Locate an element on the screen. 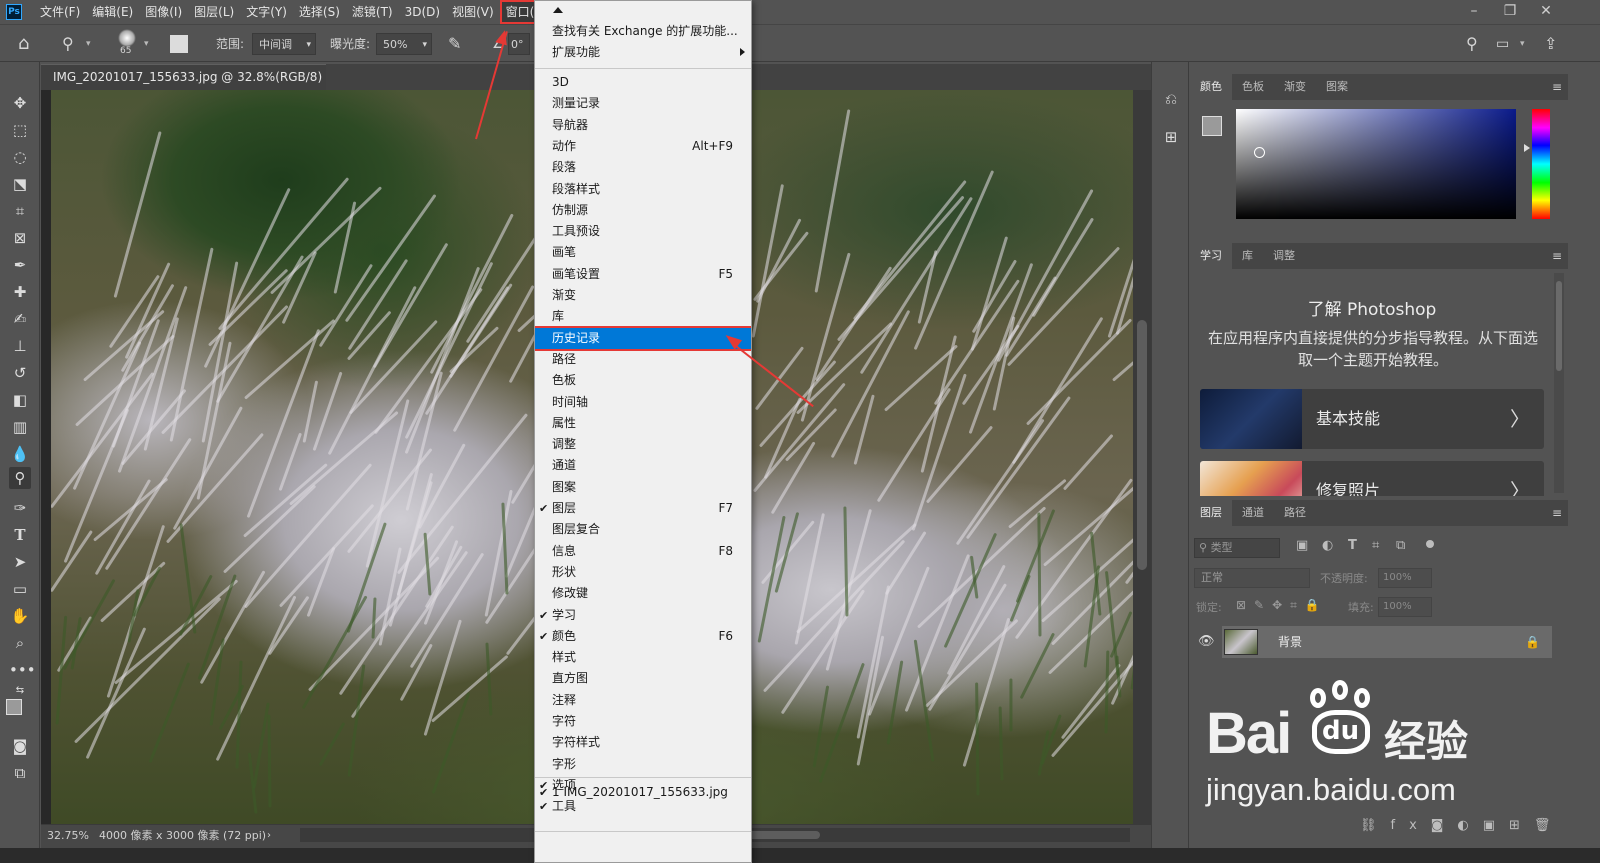  zoom-tool-icon: ⌕ is located at coordinates (20, 643).